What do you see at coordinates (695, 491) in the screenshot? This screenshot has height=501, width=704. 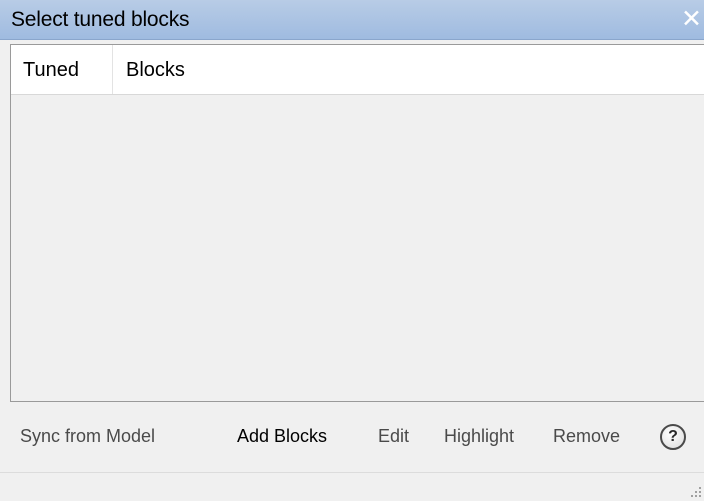 I see `resize-grip-icon` at bounding box center [695, 491].